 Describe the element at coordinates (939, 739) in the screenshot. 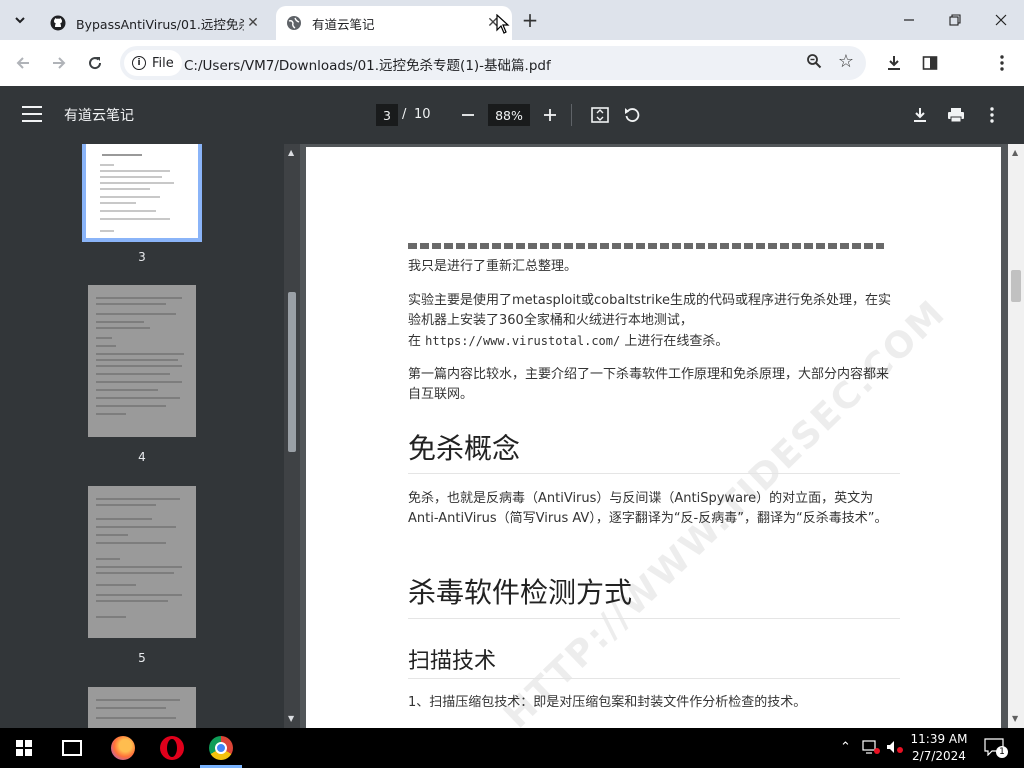

I see `clock-time: 11:39 AM` at that location.